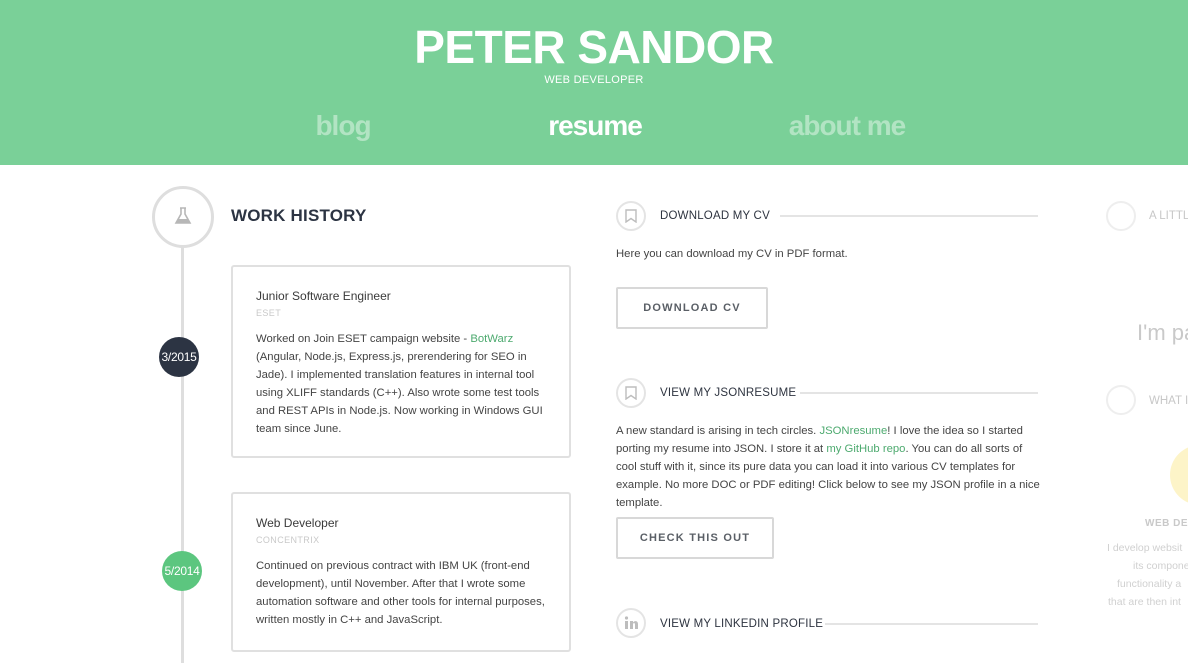 Image resolution: width=1188 pixels, height=663 pixels. Describe the element at coordinates (323, 296) in the screenshot. I see `job-title: Junior Software Engineer` at that location.